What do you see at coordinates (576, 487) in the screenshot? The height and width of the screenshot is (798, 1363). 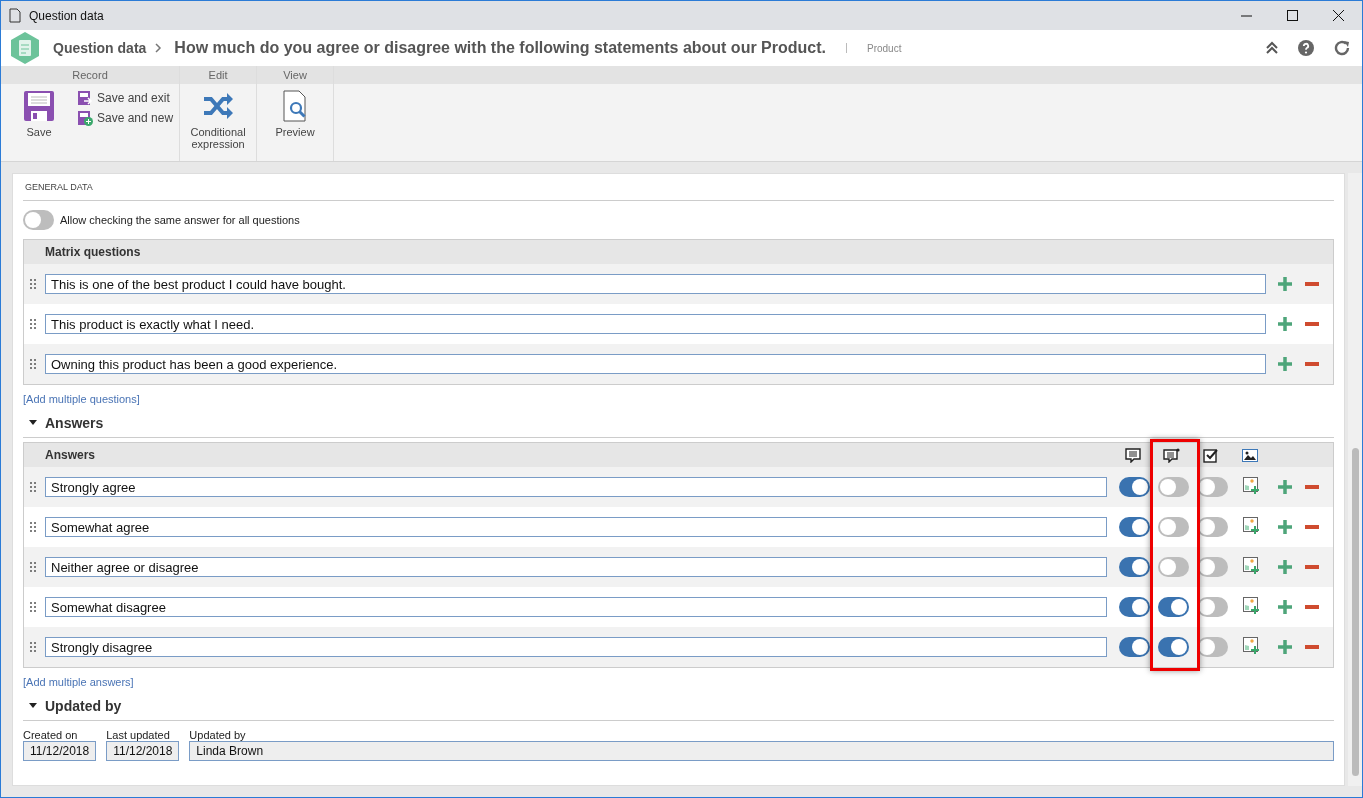 I see `answer-field: Strongly agree` at bounding box center [576, 487].